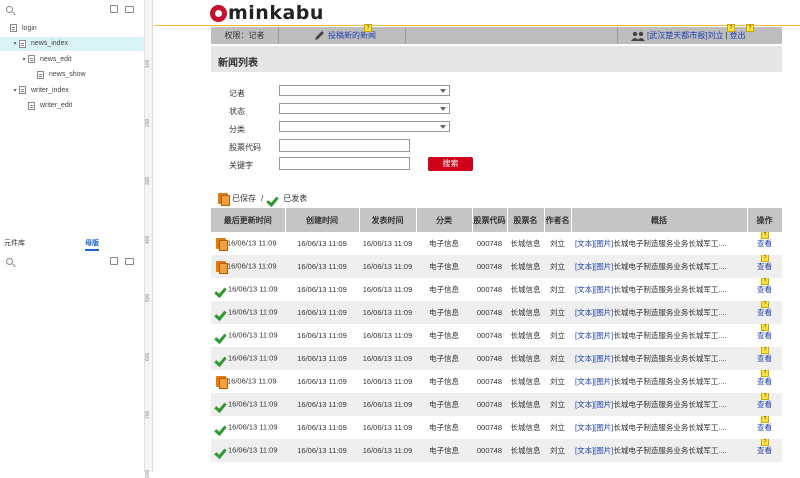 Image resolution: width=800 pixels, height=478 pixels. What do you see at coordinates (148, 63) in the screenshot?
I see `ruler-tick: 100` at bounding box center [148, 63].